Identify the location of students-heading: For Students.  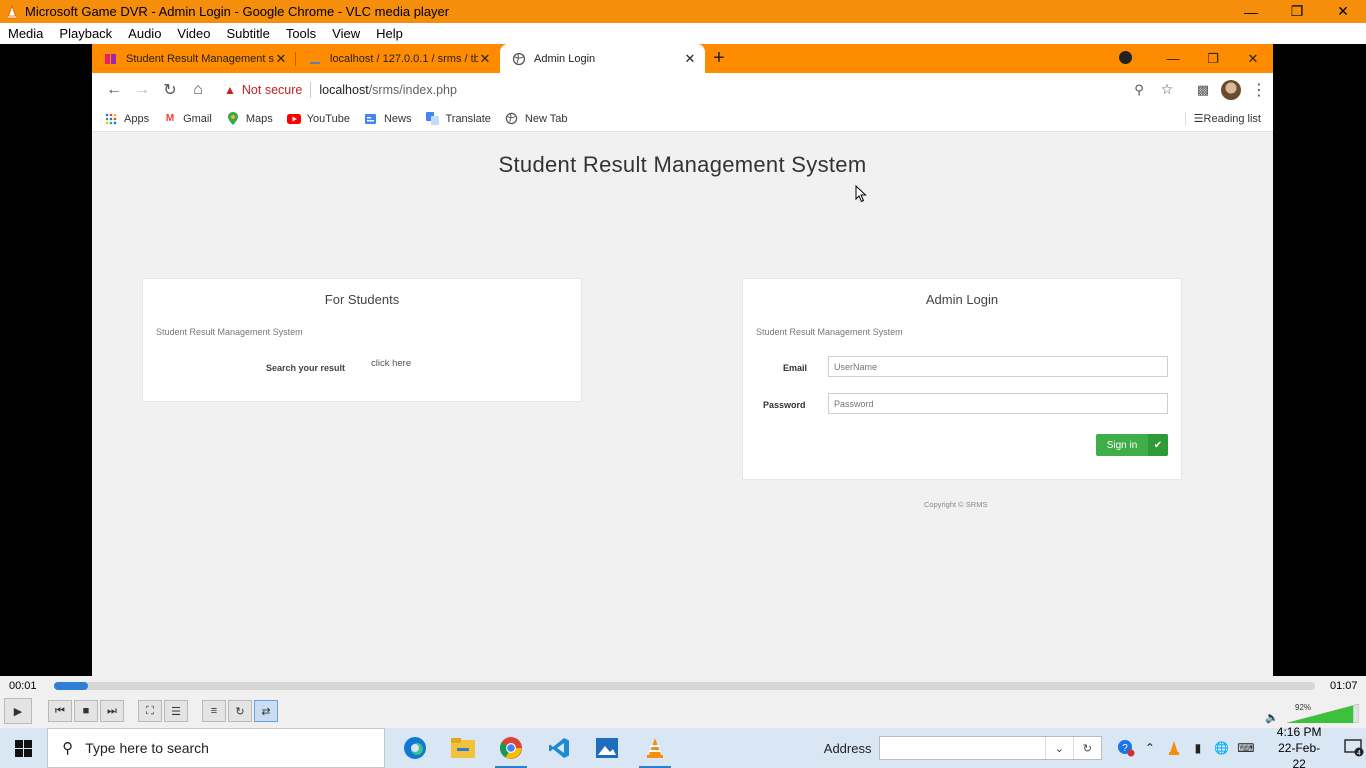
(362, 299).